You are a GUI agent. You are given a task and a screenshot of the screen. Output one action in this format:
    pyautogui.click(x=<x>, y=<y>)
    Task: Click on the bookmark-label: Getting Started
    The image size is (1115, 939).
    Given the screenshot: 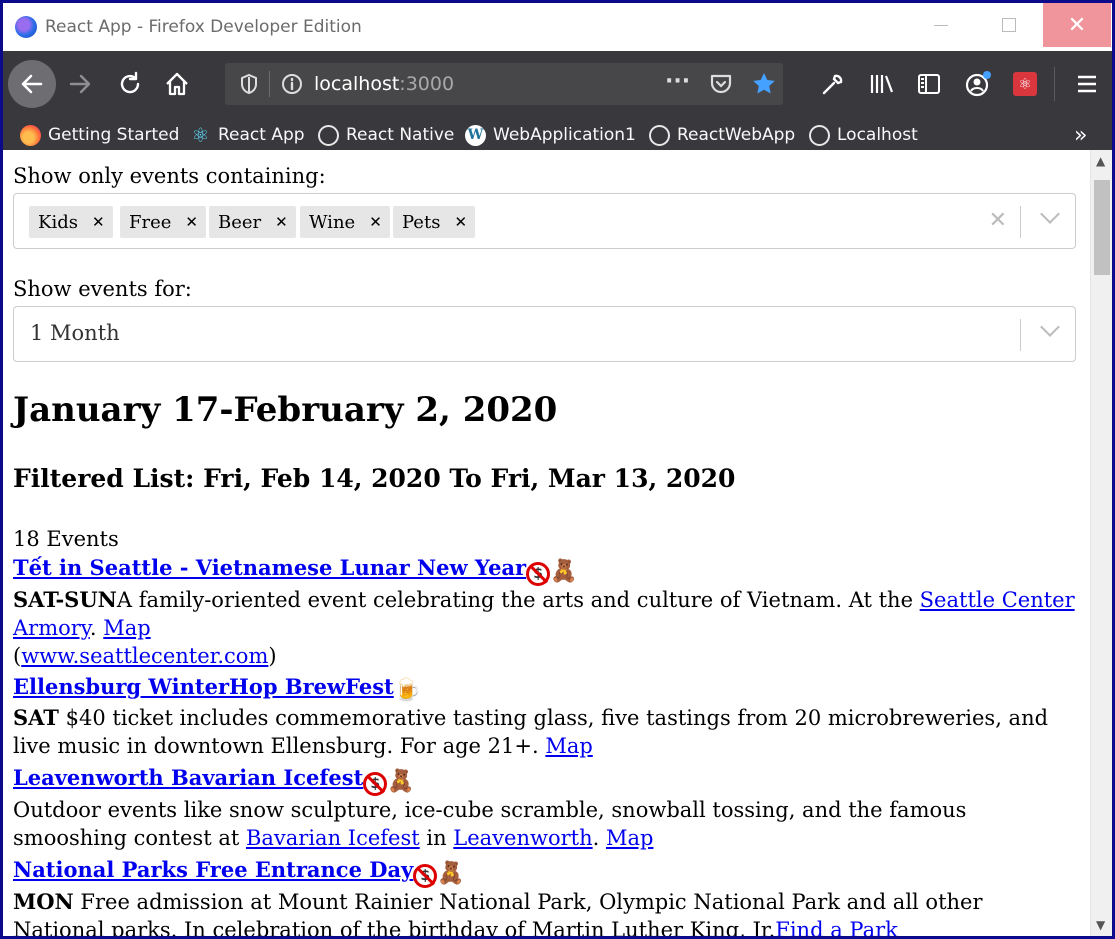 What is the action you would take?
    pyautogui.click(x=114, y=135)
    